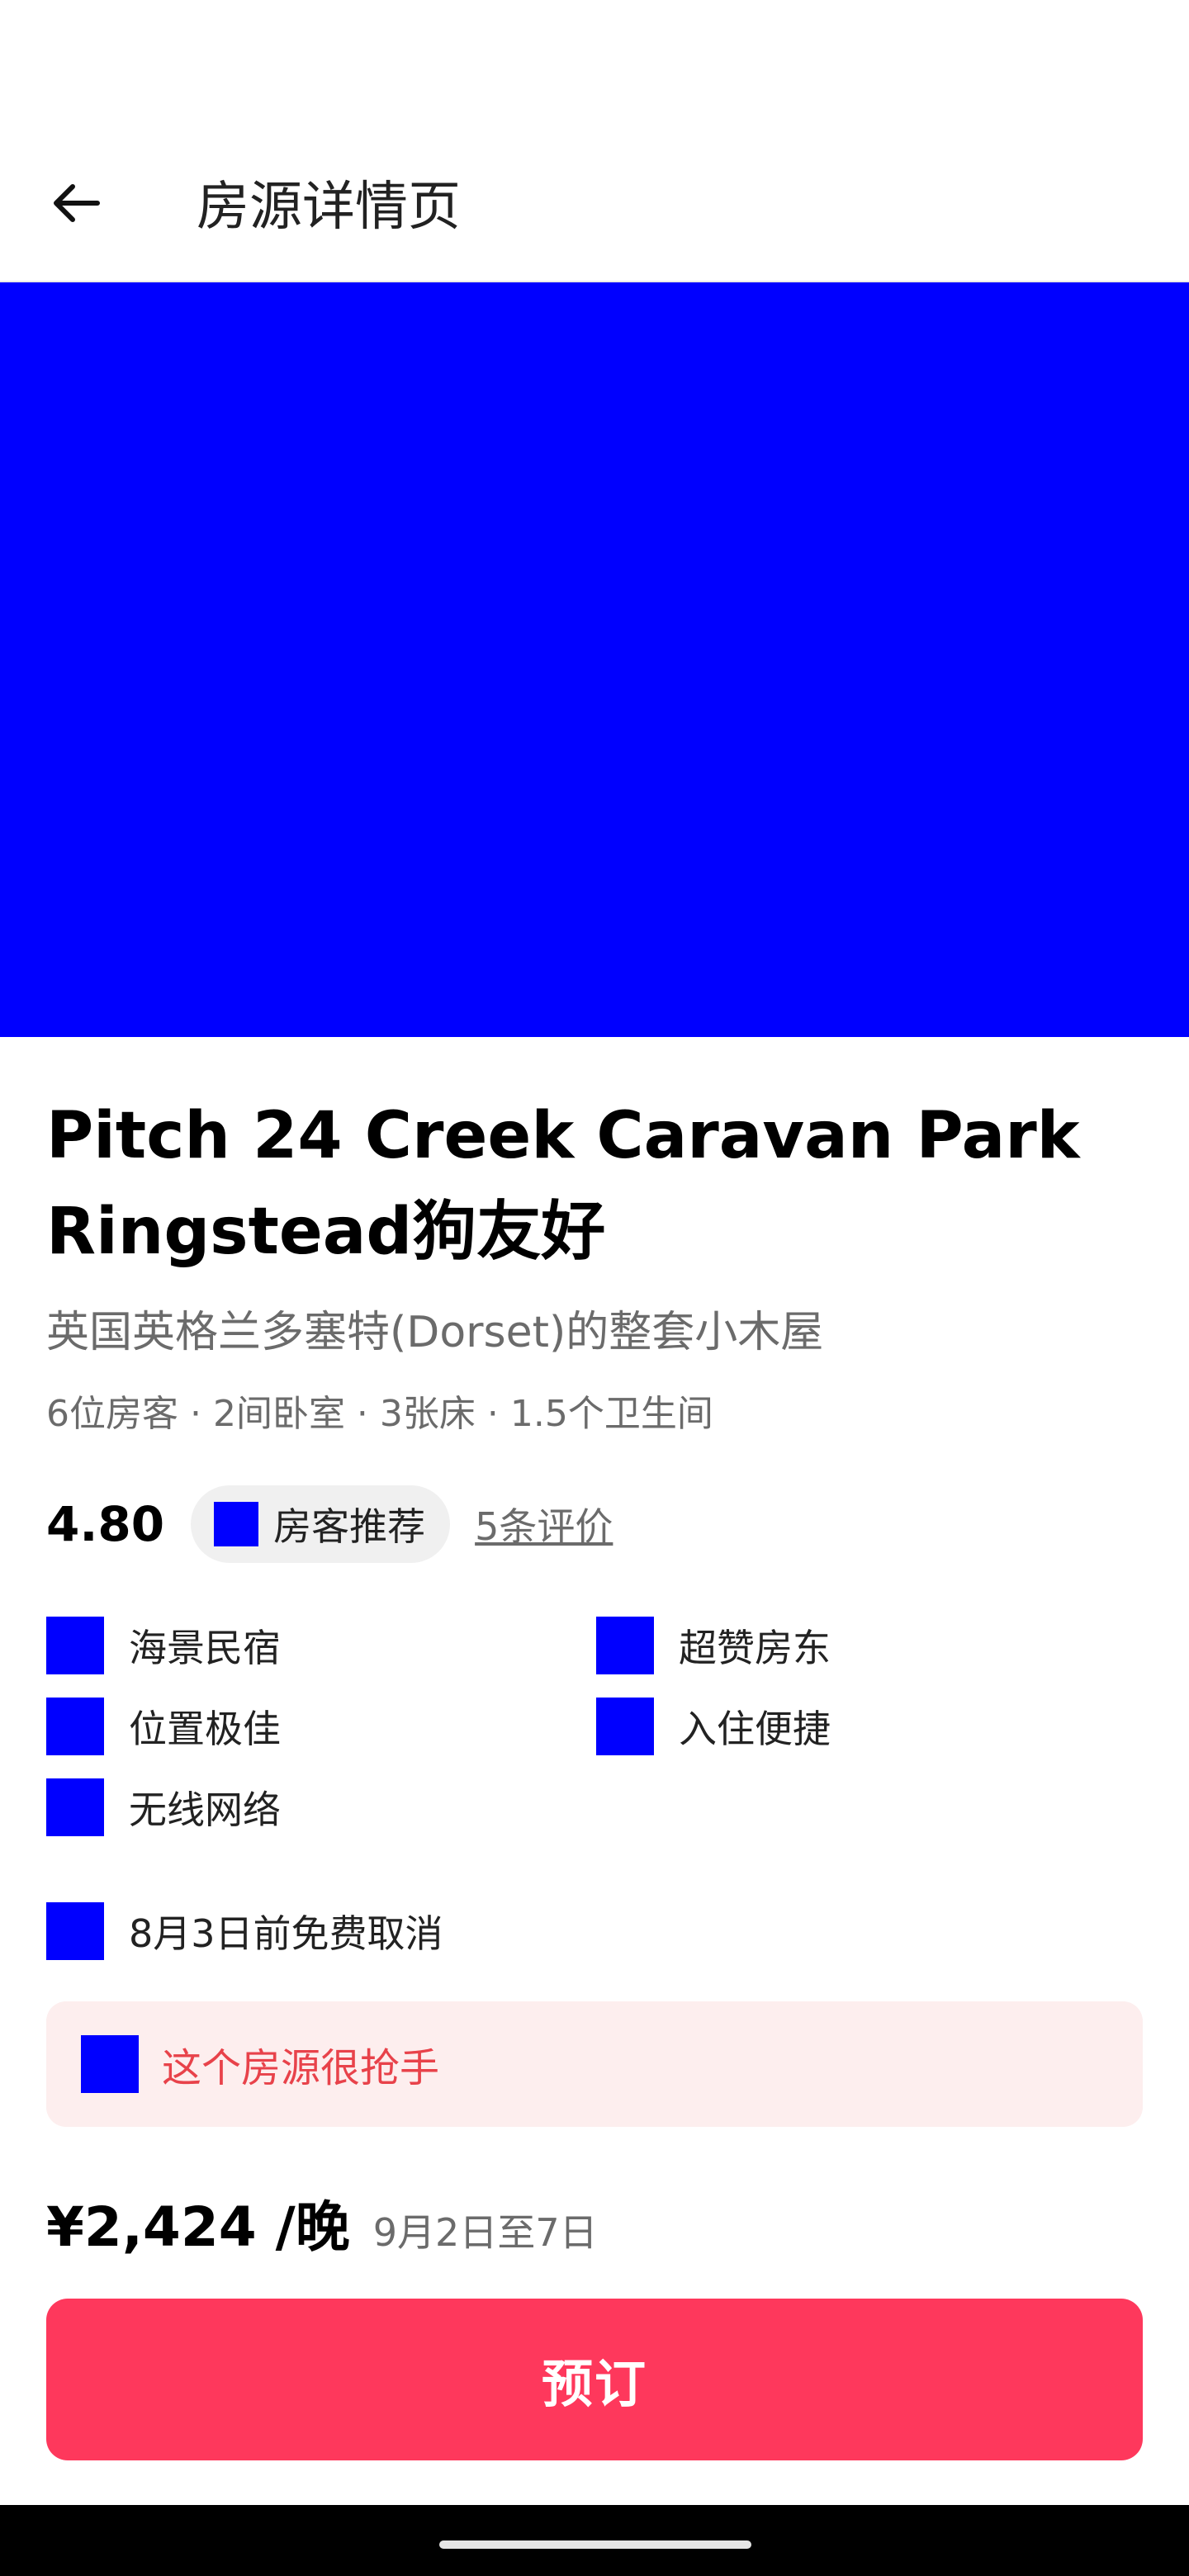 This screenshot has height=2576, width=1189. I want to click on feature-label: 无线网络, so click(205, 1810).